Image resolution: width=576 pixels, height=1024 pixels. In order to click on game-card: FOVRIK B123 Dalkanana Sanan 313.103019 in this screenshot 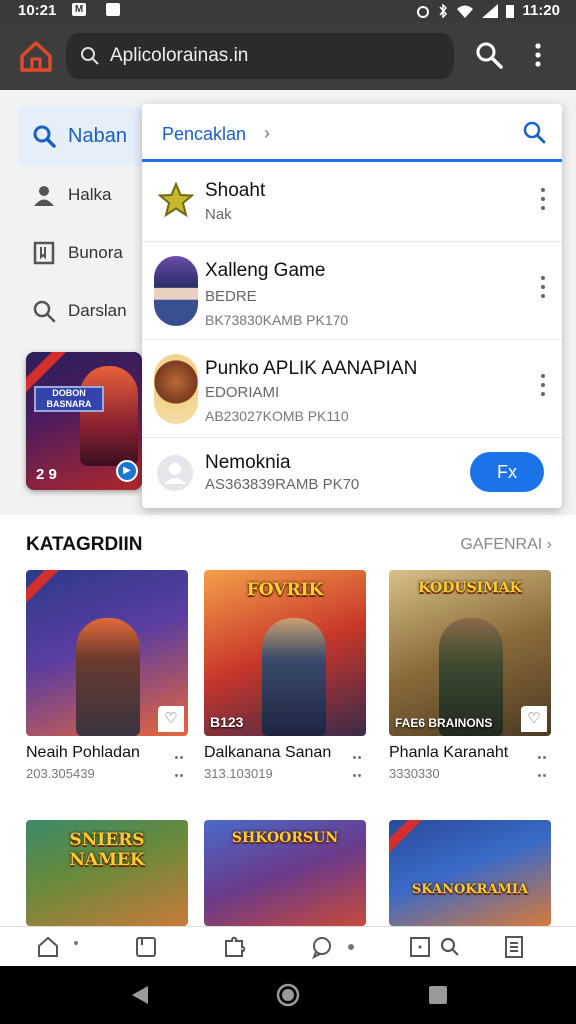, I will do `click(285, 675)`.